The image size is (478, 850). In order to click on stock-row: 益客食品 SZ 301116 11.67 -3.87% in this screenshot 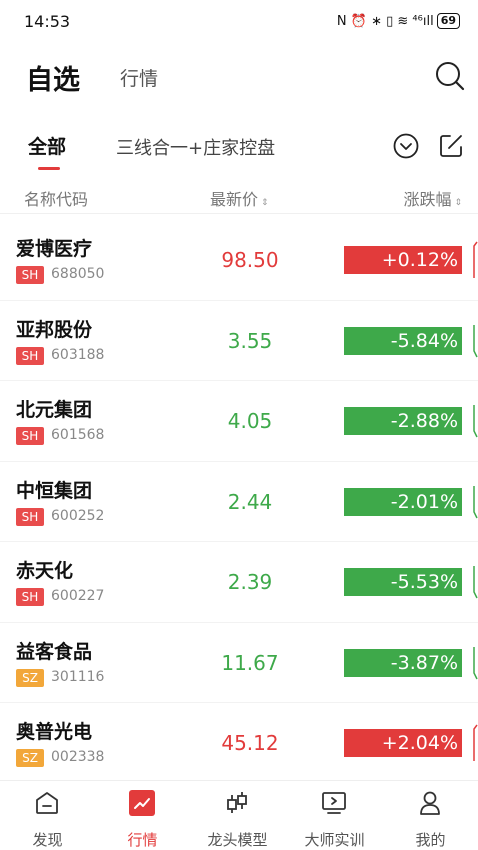, I will do `click(239, 663)`.